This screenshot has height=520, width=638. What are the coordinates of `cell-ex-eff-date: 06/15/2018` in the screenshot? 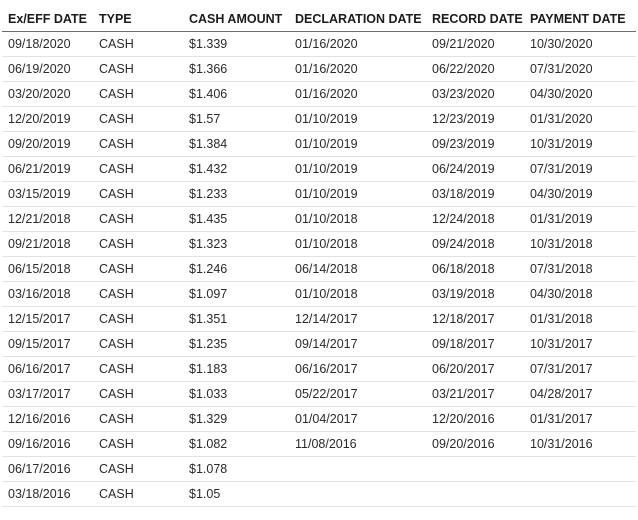 It's located at (47, 269).